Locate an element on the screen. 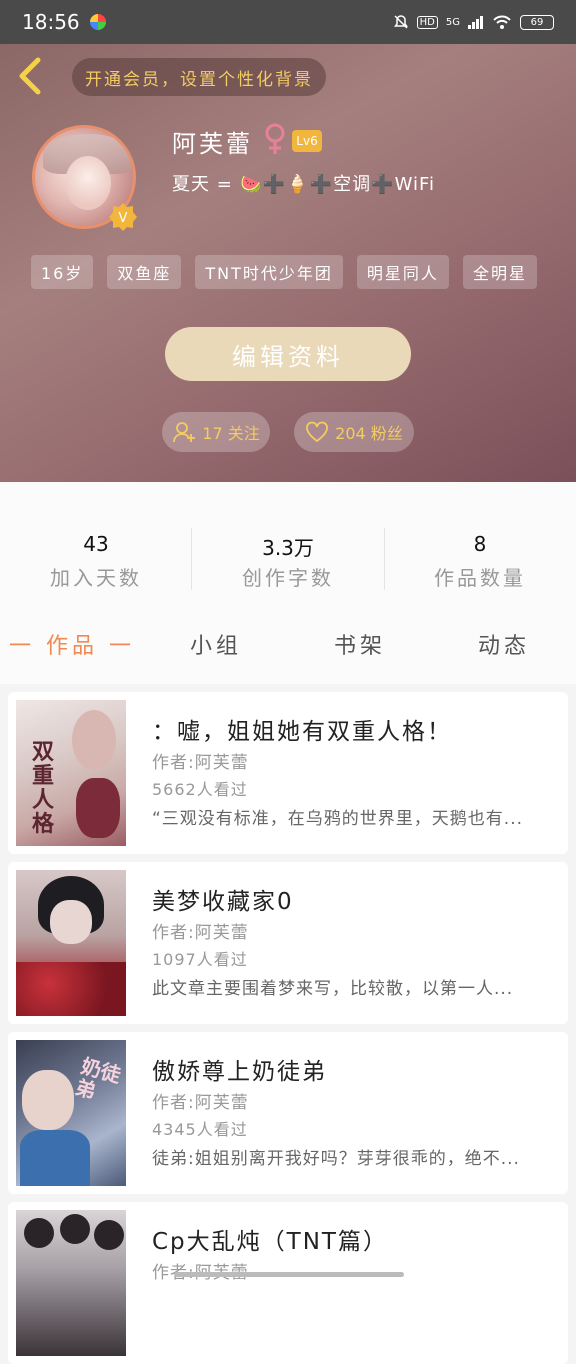 This screenshot has width=576, height=1364. stat-word-count: 3.3万 创作字数 is located at coordinates (288, 544).